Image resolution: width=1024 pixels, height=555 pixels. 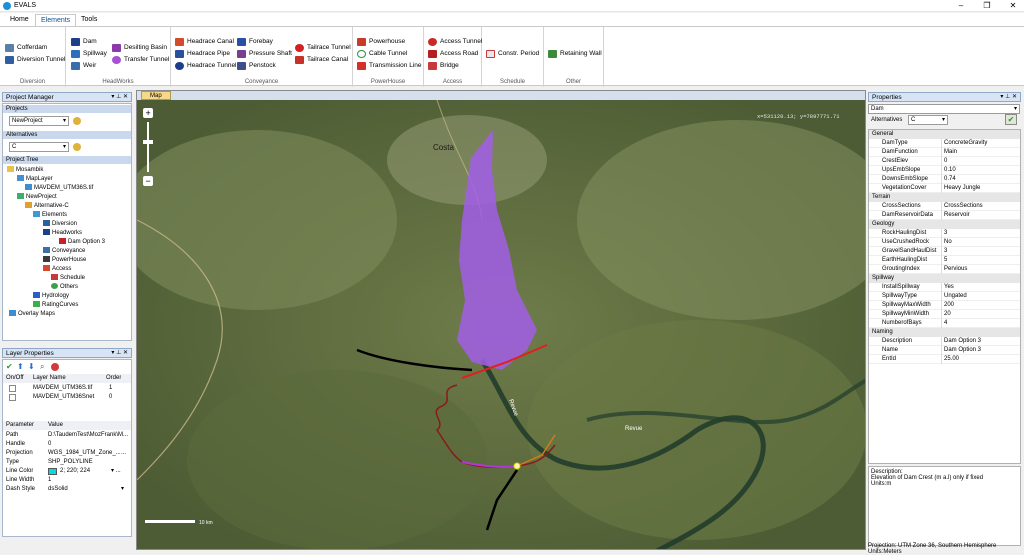 What do you see at coordinates (381, 41) in the screenshot?
I see `powerhouse-button: Powerhouse` at bounding box center [381, 41].